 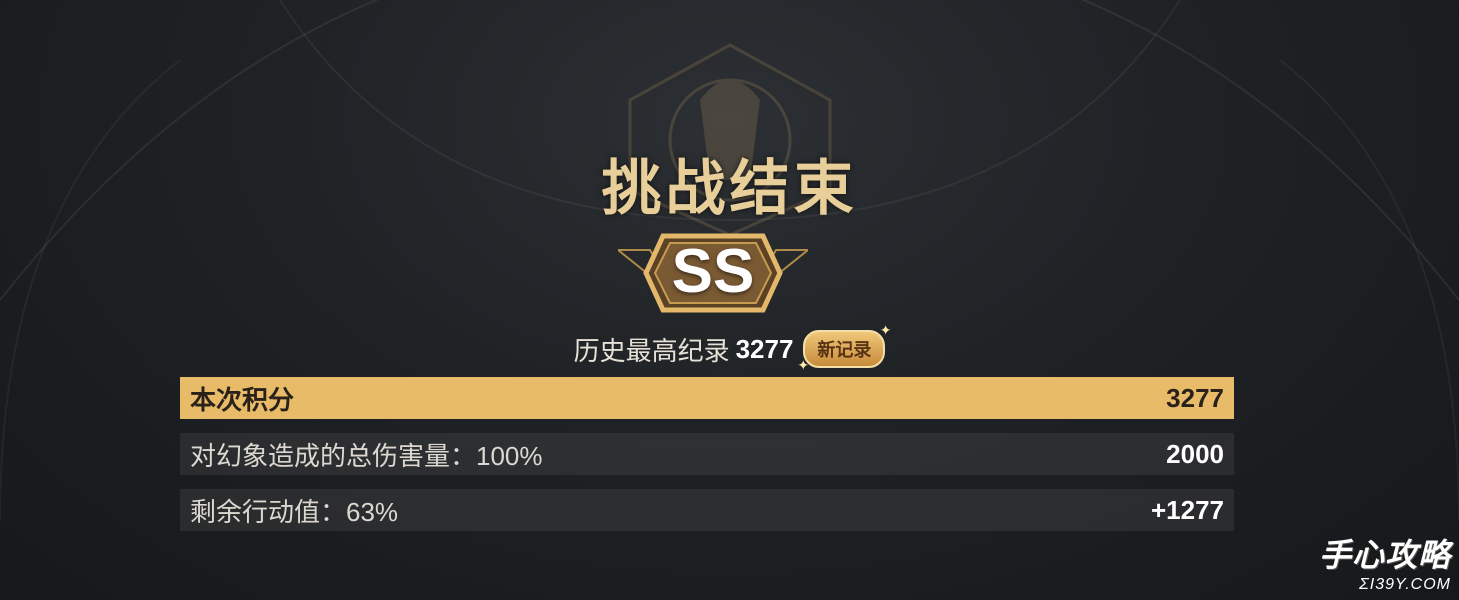 What do you see at coordinates (1195, 453) in the screenshot?
I see `row-value: 2000` at bounding box center [1195, 453].